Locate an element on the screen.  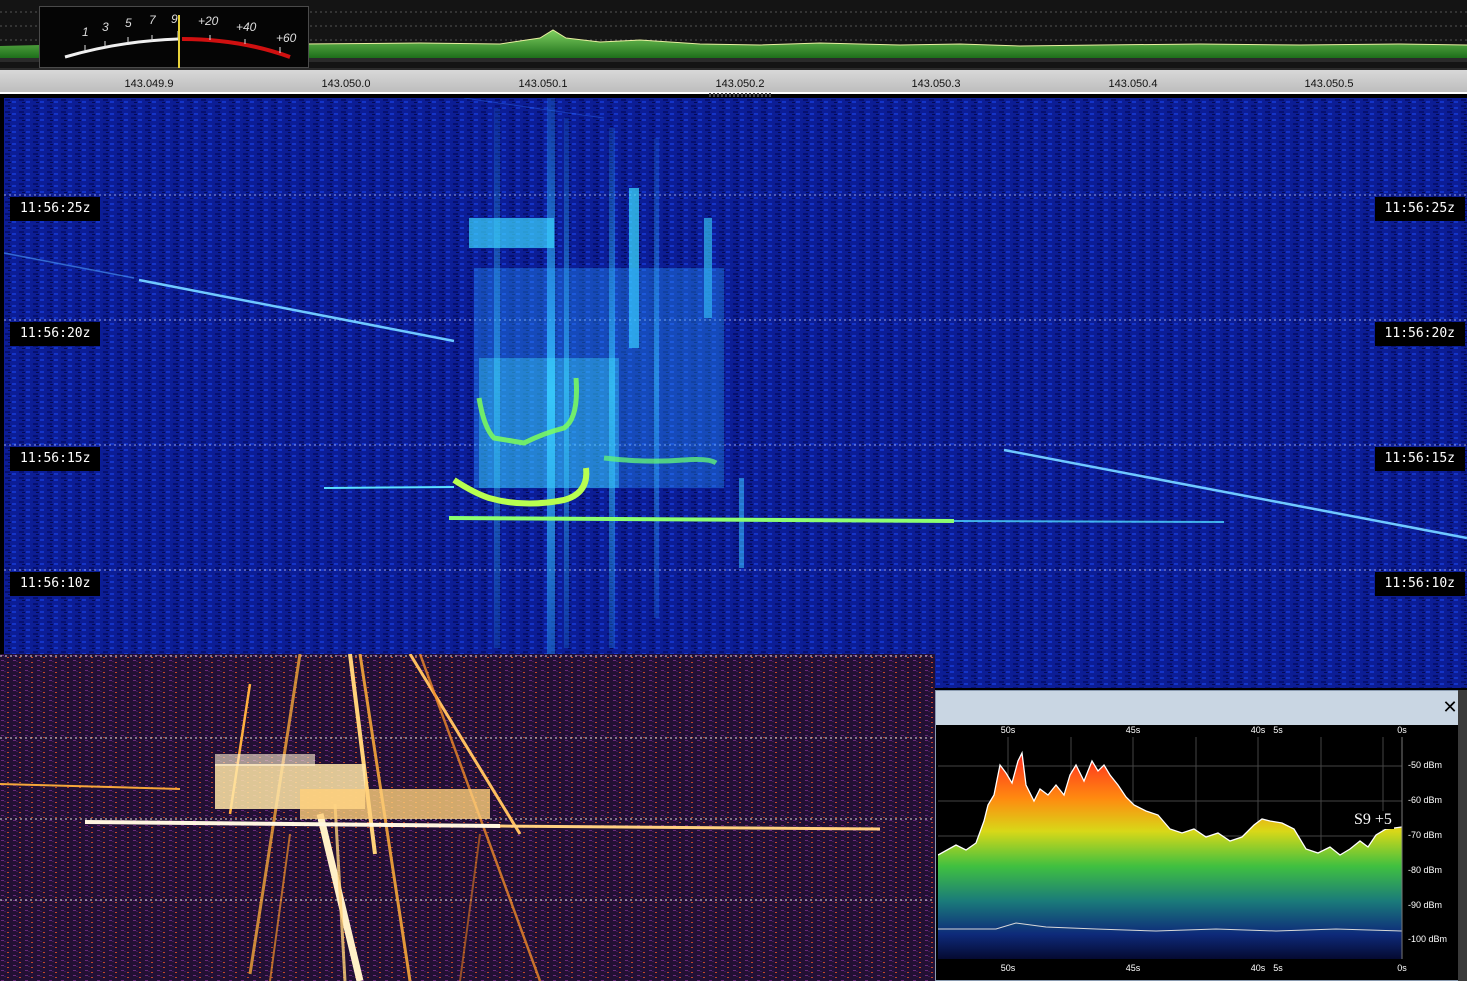
s-meter-label-plus60: +60 is located at coordinates (286, 38).